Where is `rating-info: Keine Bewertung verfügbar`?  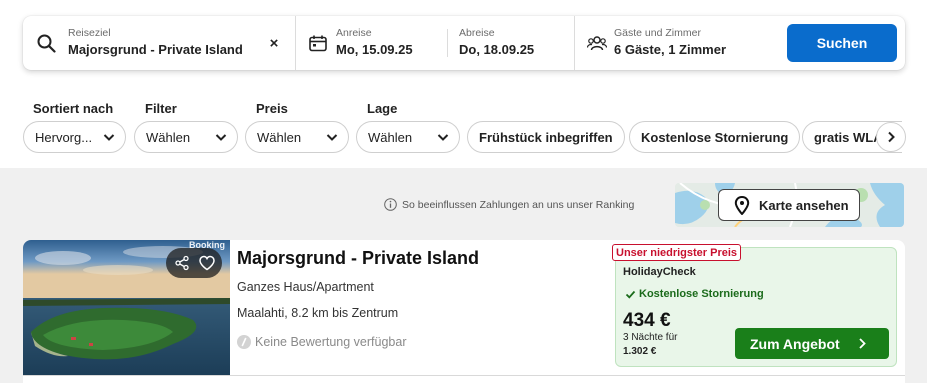 rating-info: Keine Bewertung verfügbar is located at coordinates (321, 342).